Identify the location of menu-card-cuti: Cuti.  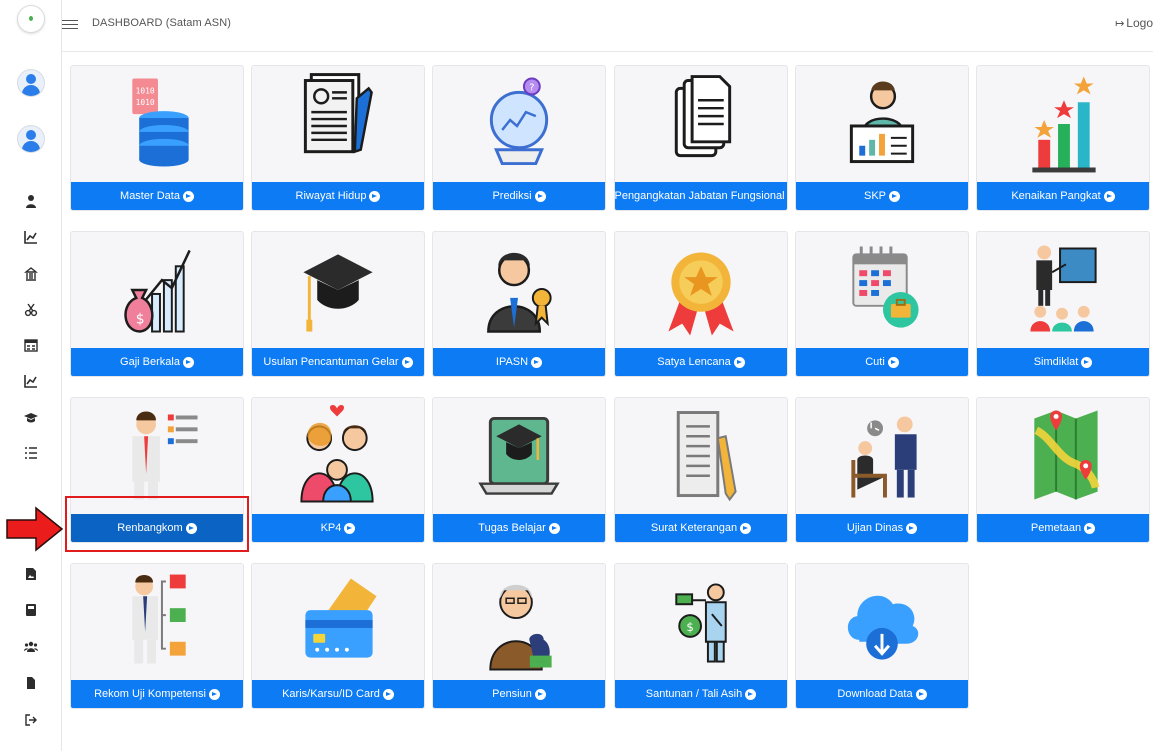
(882, 304).